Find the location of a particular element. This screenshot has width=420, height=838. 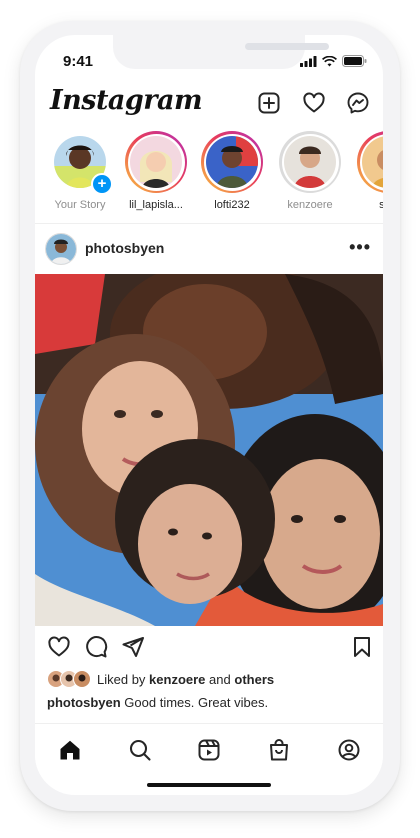

divider is located at coordinates (209, 223).